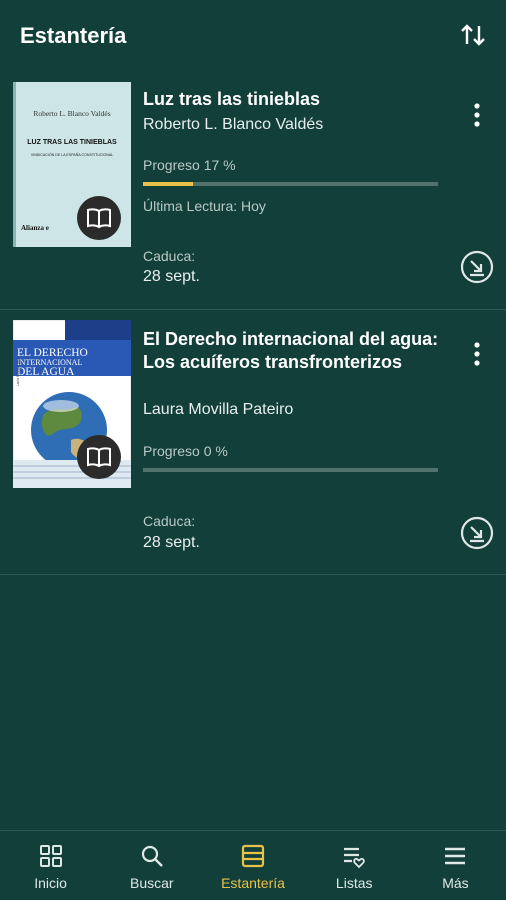 The image size is (506, 900). I want to click on nav-label: Listas, so click(354, 883).